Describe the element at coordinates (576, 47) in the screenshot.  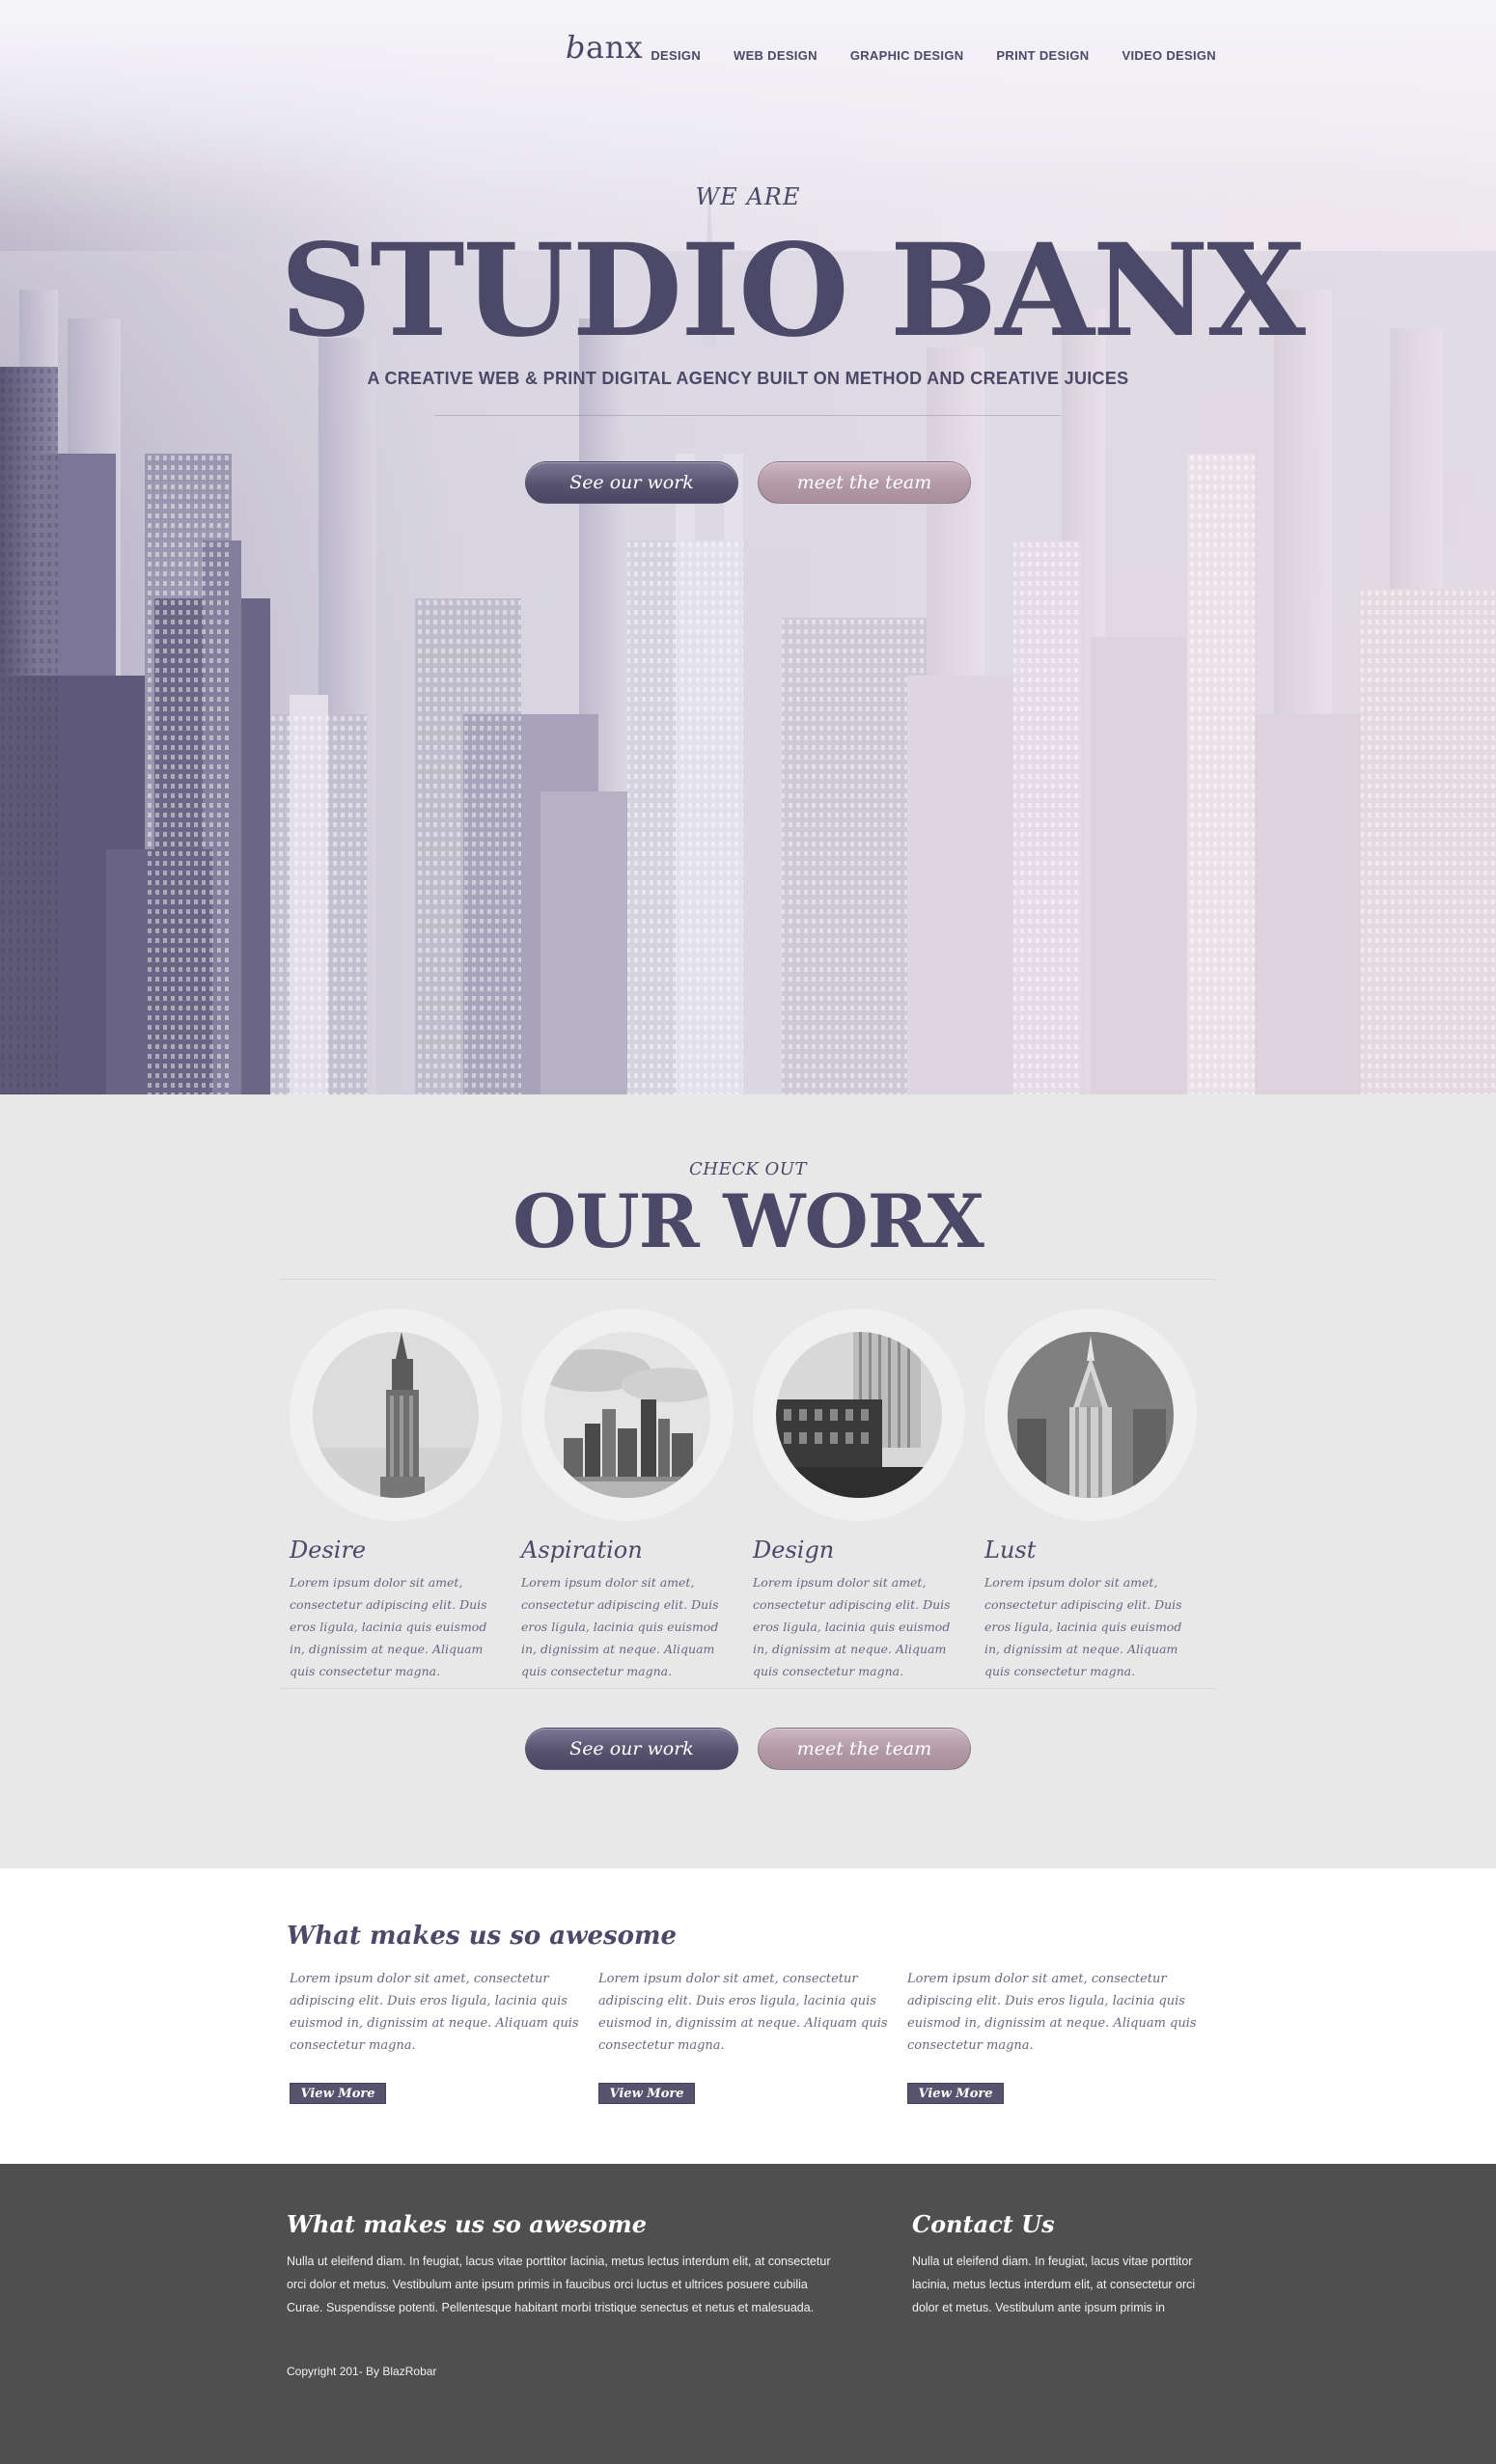
I see `logo-initial: b` at that location.